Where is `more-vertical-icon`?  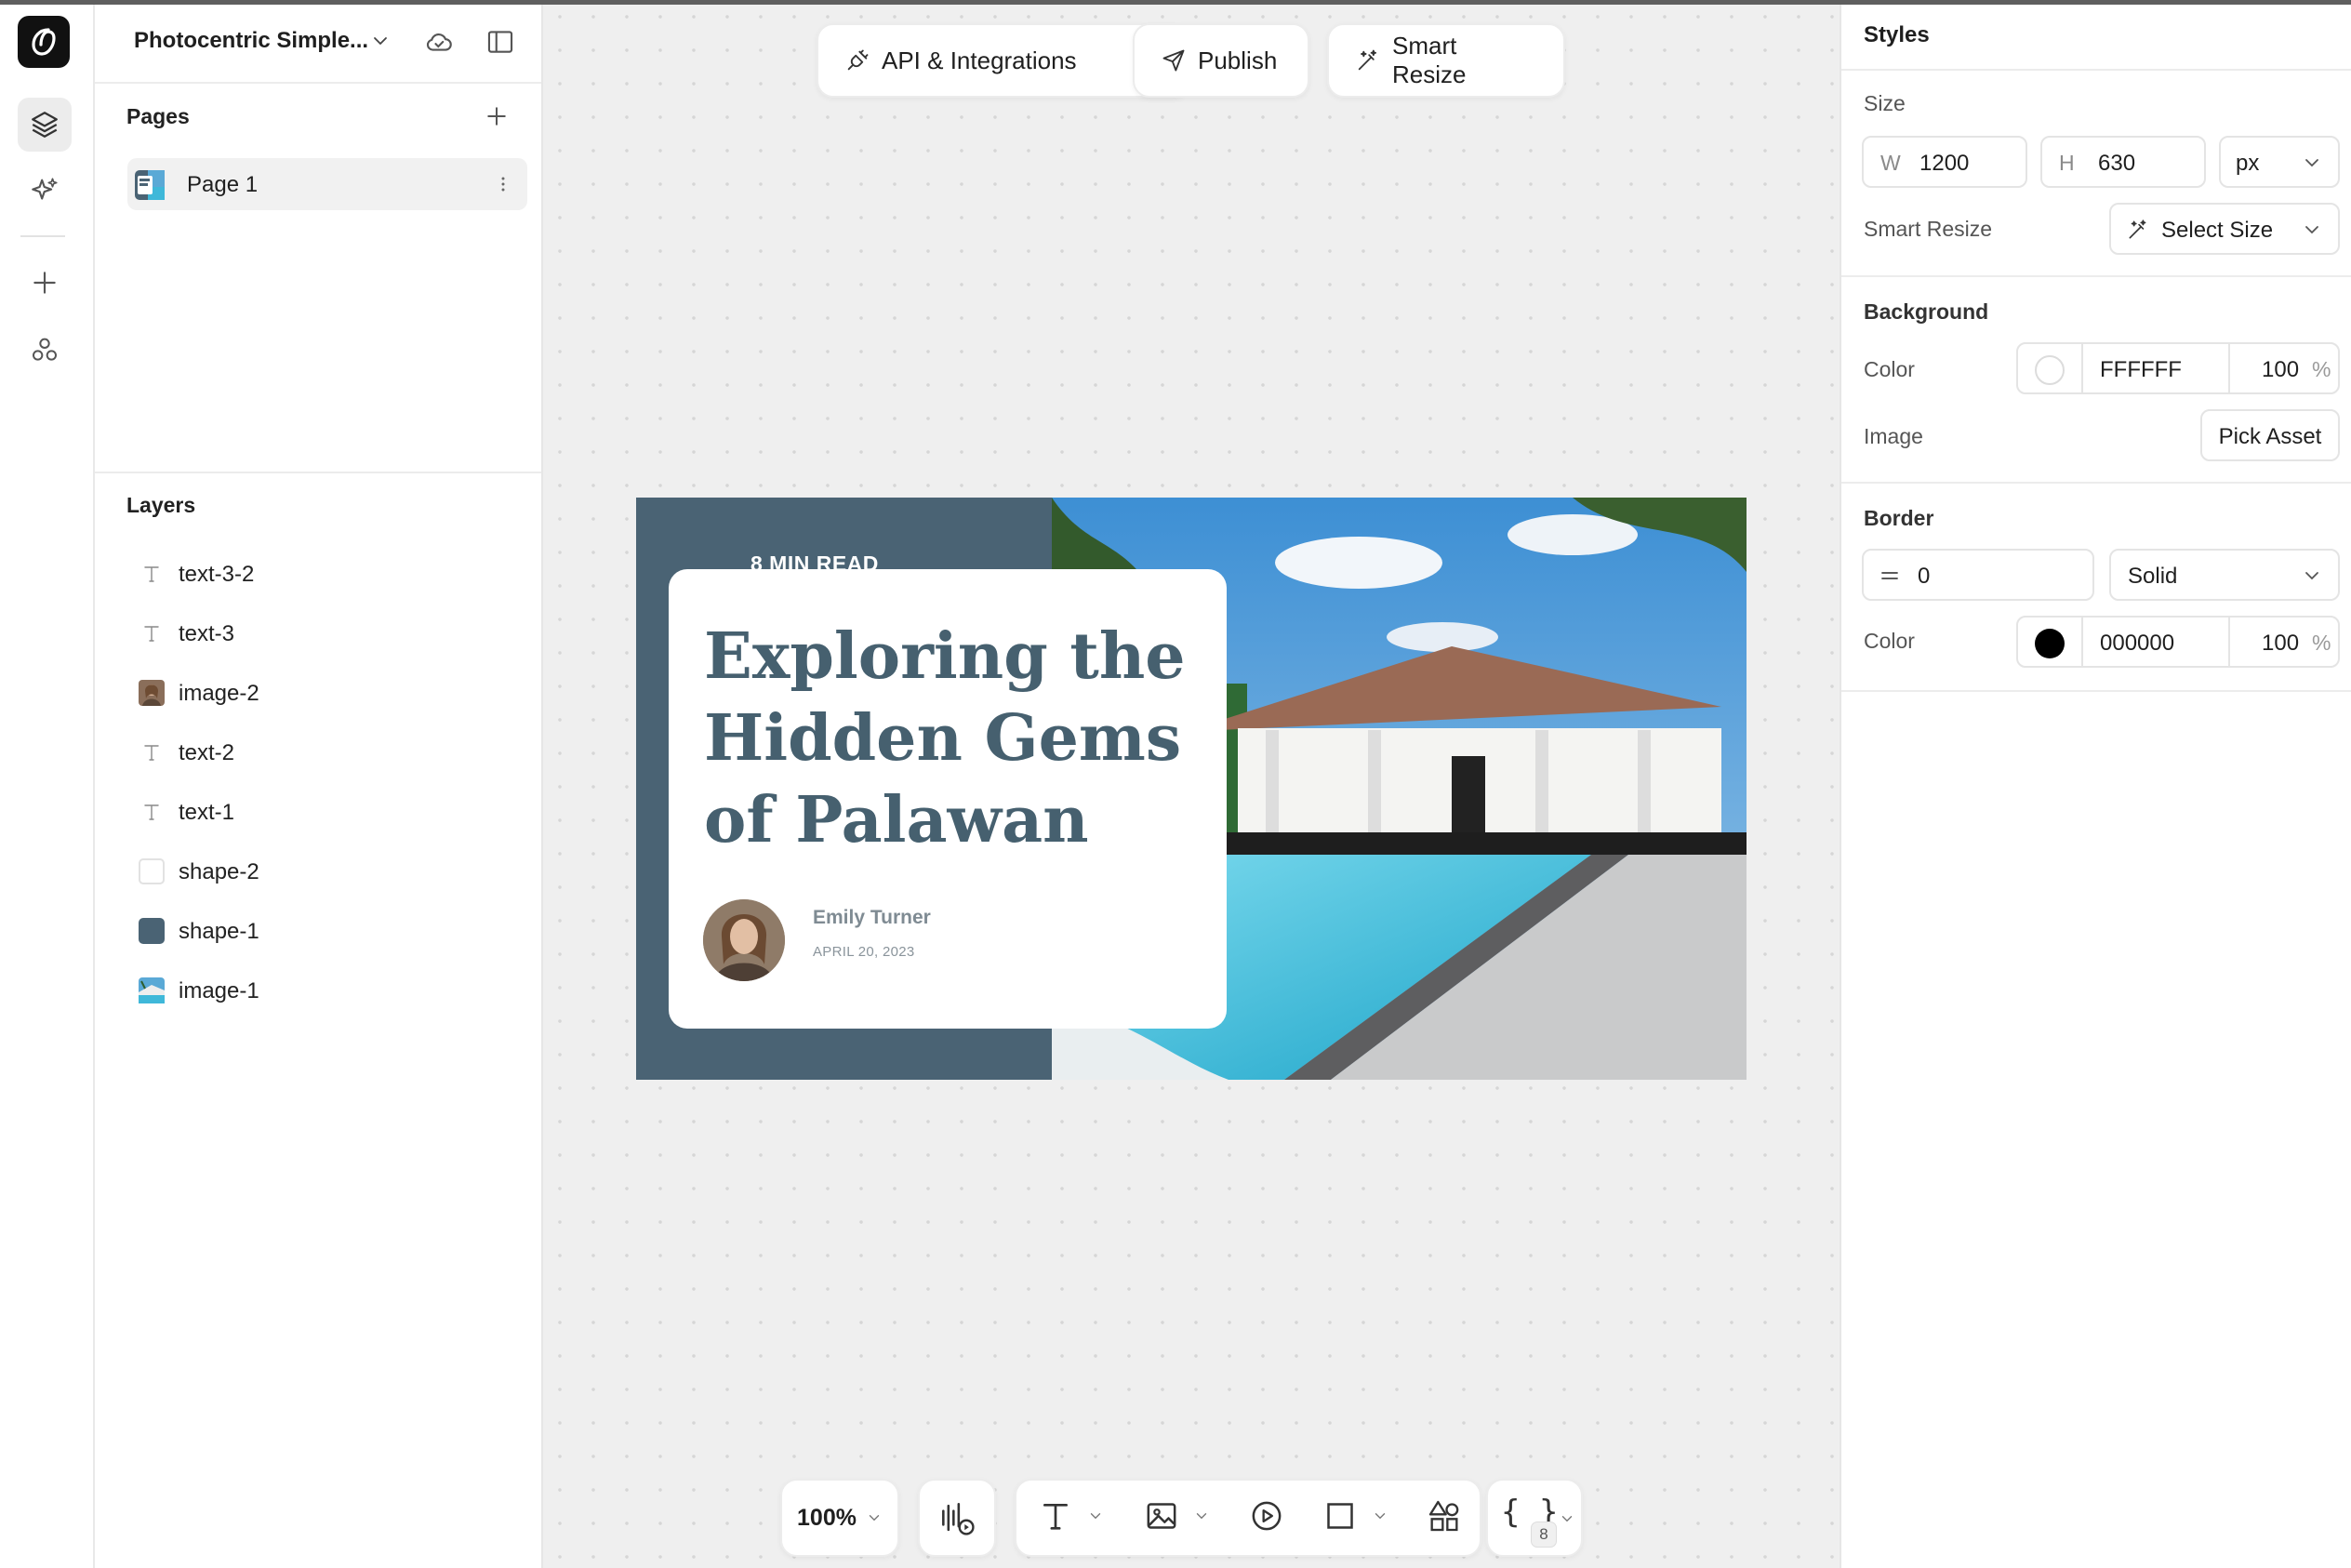
more-vertical-icon is located at coordinates (503, 184).